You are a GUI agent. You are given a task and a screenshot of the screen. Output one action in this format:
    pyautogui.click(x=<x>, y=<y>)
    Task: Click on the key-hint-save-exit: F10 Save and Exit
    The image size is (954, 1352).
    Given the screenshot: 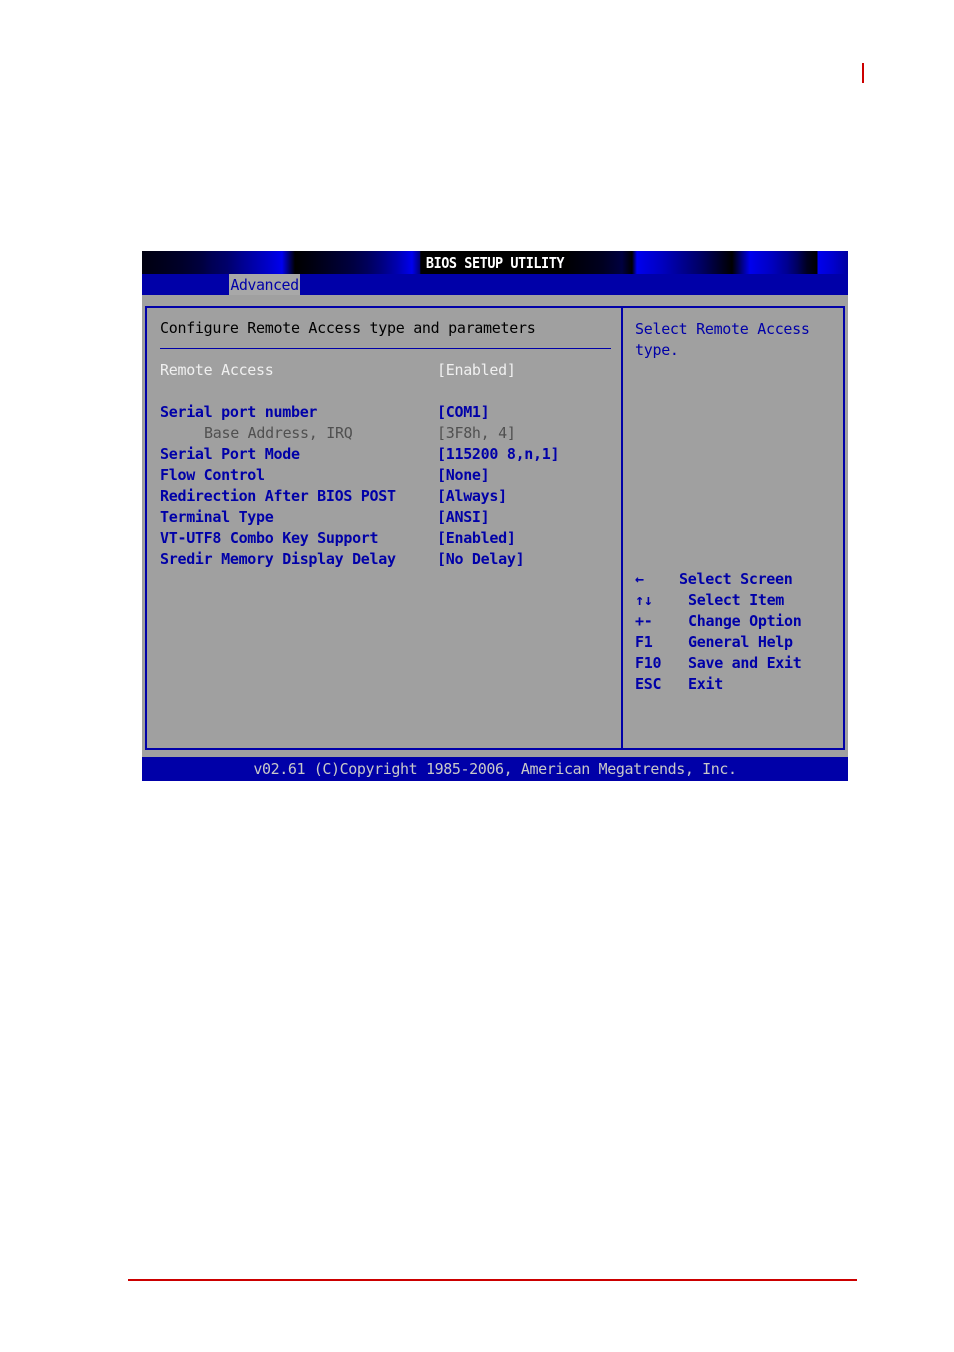 What is the action you would take?
    pyautogui.click(x=735, y=664)
    